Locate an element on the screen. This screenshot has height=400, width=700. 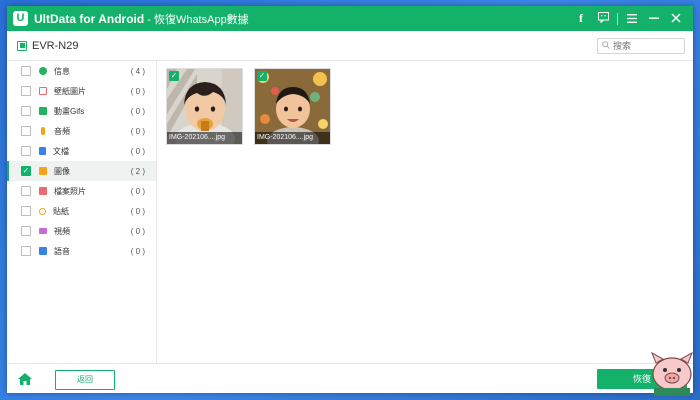
search-icon is located at coordinates (606, 46).